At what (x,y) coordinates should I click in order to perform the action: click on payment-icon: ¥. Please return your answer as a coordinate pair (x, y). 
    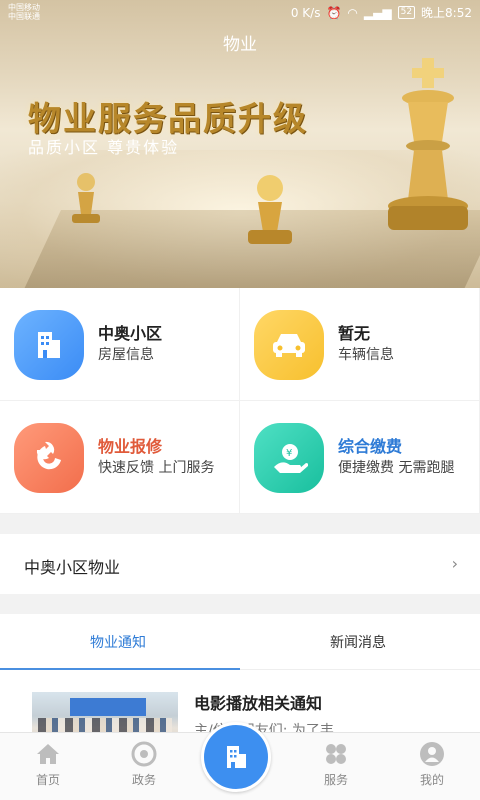
    Looking at the image, I should click on (289, 458).